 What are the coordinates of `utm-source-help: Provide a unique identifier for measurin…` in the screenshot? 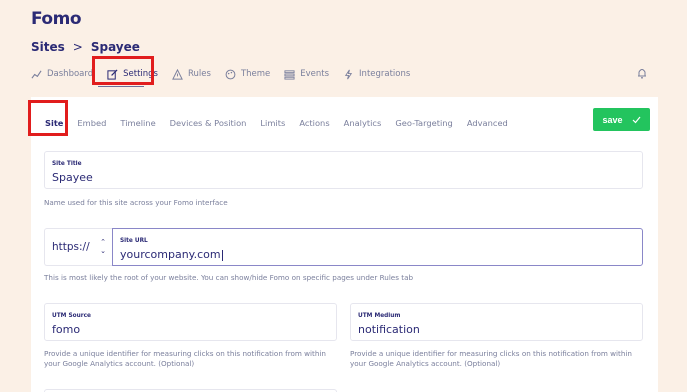 It's located at (185, 358).